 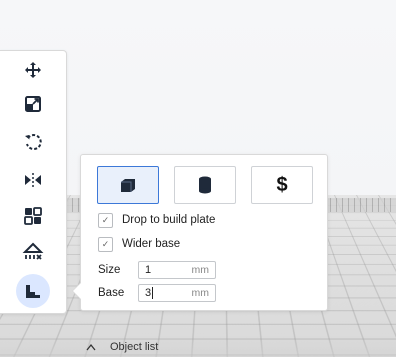 I want to click on size-input: 1 mm, so click(x=177, y=270).